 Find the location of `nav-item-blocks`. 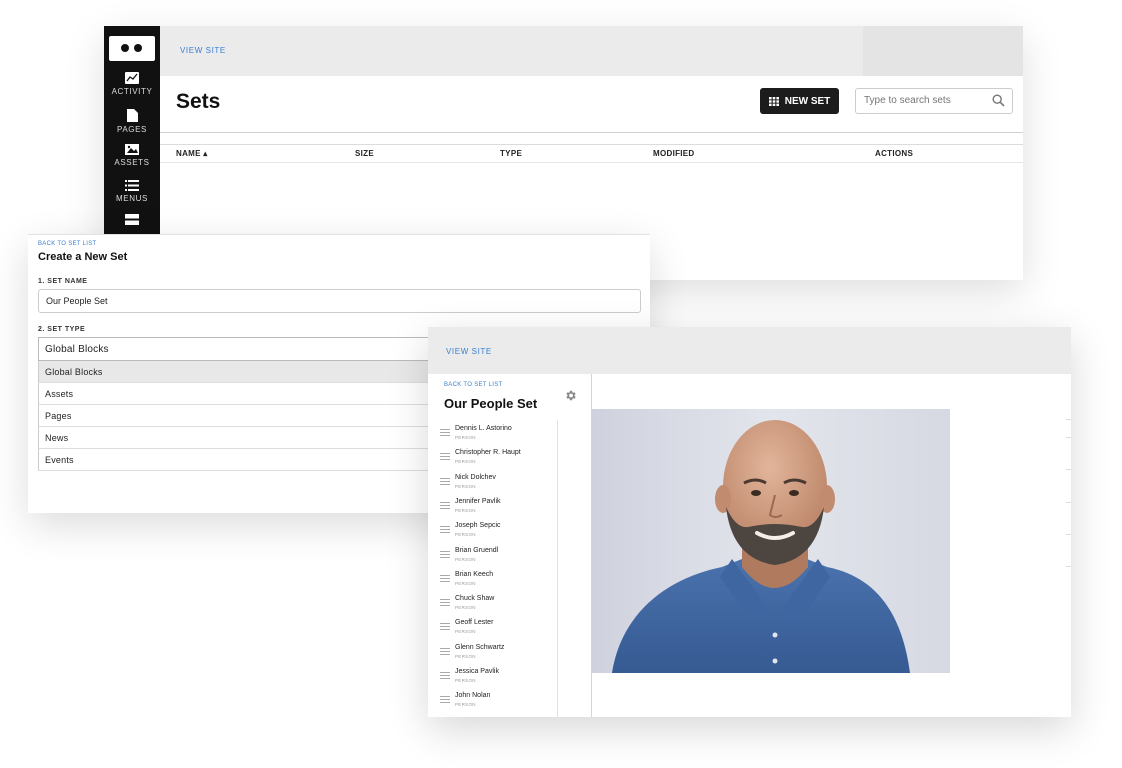

nav-item-blocks is located at coordinates (132, 219).